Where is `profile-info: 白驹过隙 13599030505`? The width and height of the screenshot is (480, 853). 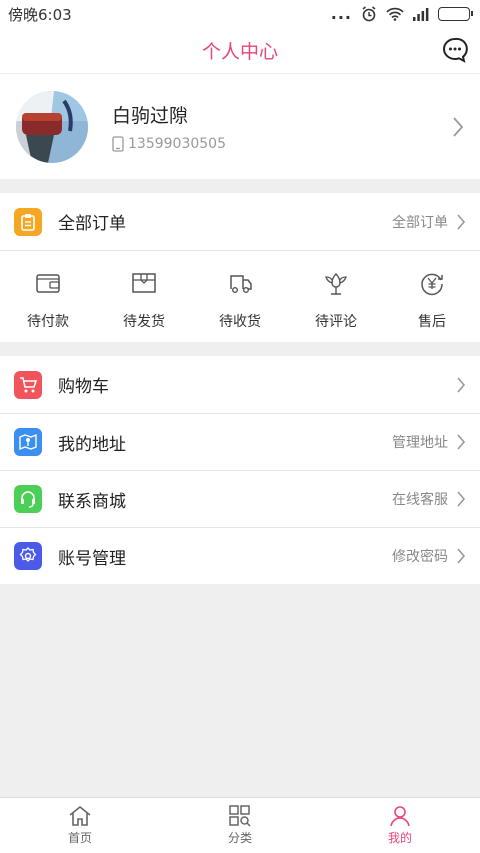 profile-info: 白驹过隙 13599030505 is located at coordinates (169, 126).